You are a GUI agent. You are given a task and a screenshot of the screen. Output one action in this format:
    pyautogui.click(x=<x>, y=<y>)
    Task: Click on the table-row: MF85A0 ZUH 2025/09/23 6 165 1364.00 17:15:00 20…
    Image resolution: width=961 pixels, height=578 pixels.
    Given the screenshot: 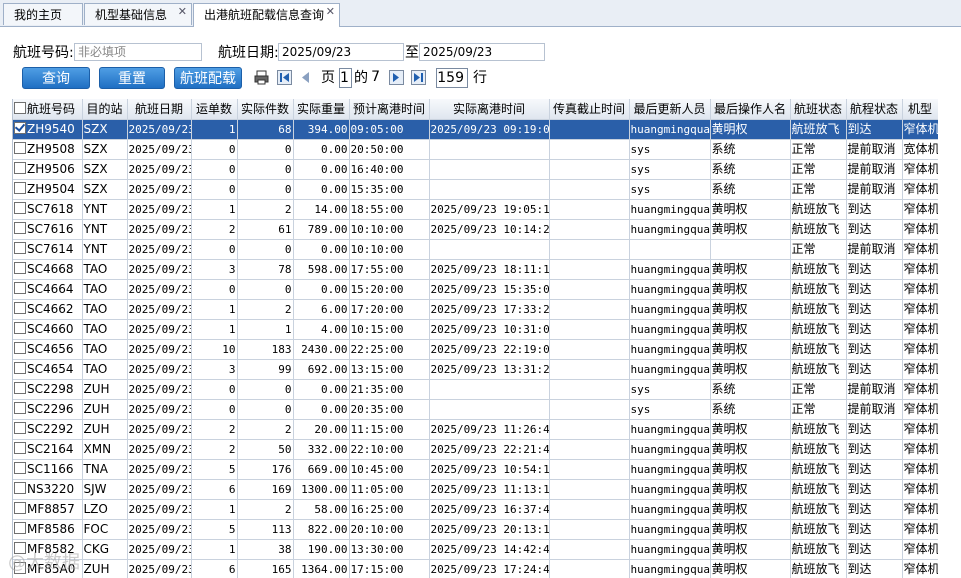 What is the action you would take?
    pyautogui.click(x=475, y=568)
    